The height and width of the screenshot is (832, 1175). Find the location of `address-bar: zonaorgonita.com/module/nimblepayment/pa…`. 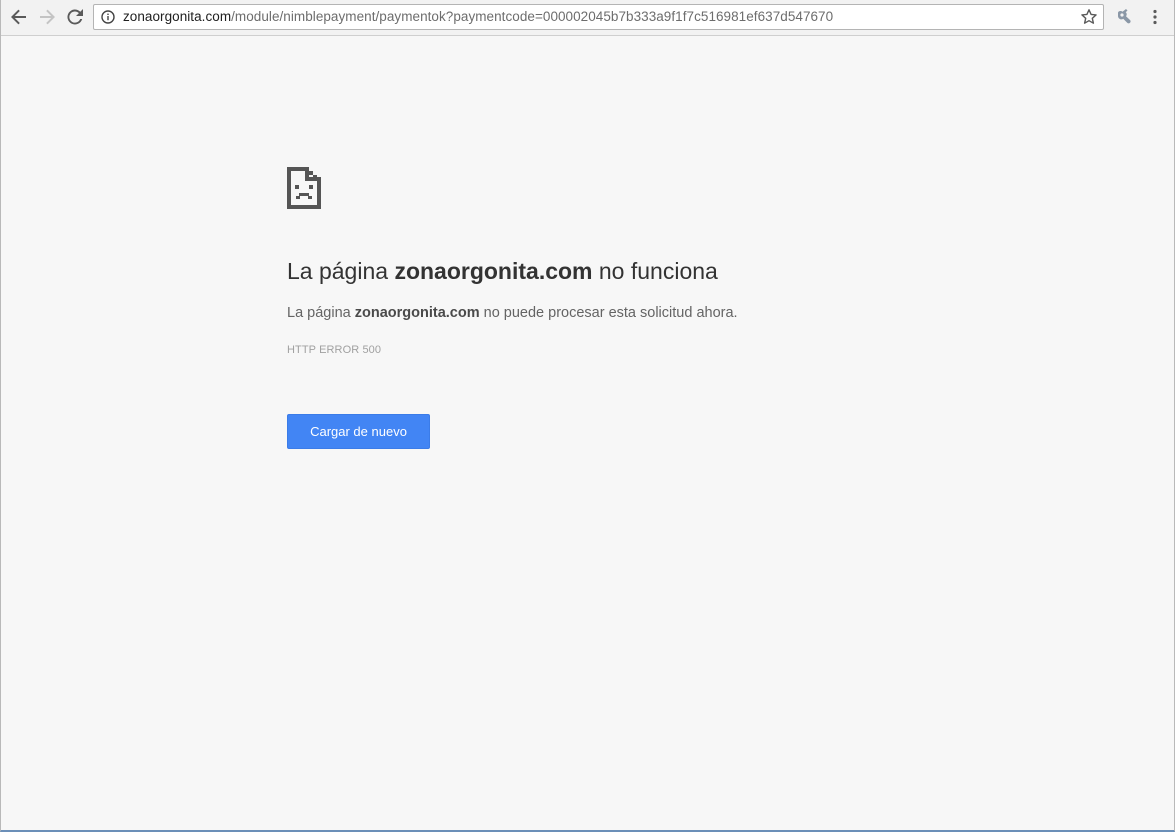

address-bar: zonaorgonita.com/module/nimblepayment/pa… is located at coordinates (598, 17).